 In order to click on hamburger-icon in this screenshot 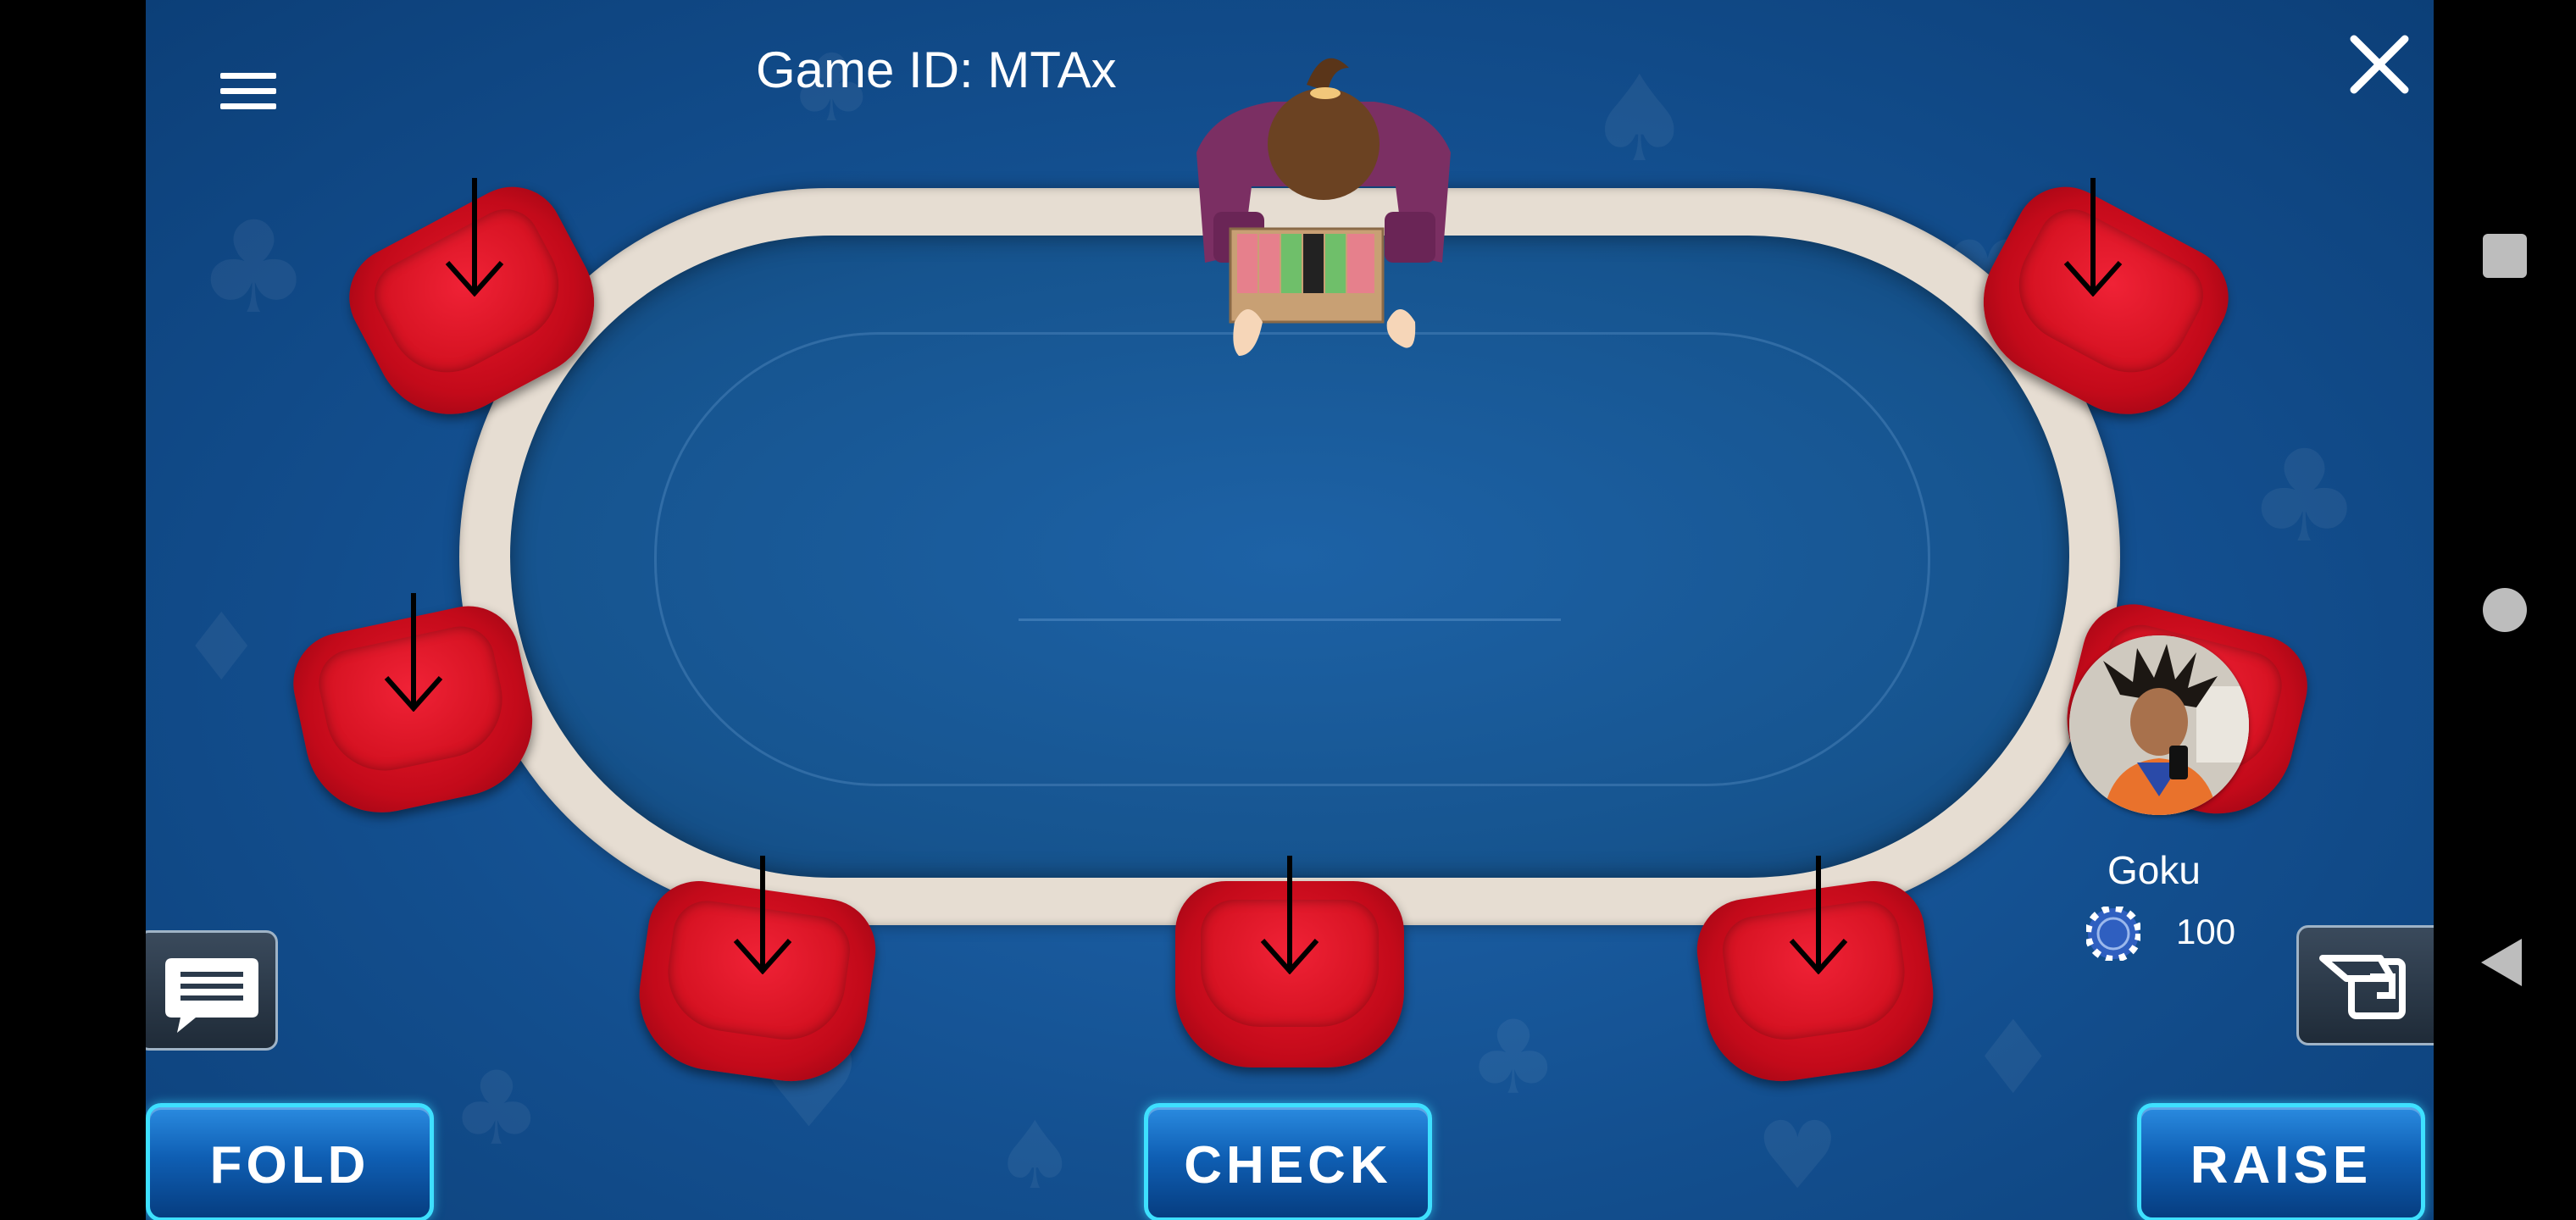, I will do `click(250, 93)`.